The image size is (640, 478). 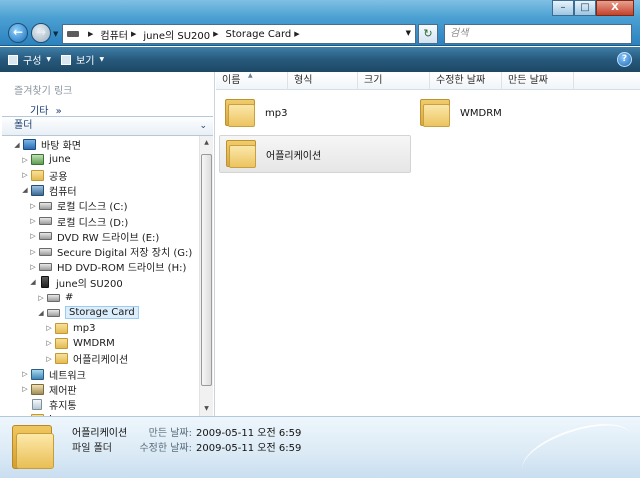 I want to click on column-type: 형식, so click(x=323, y=81).